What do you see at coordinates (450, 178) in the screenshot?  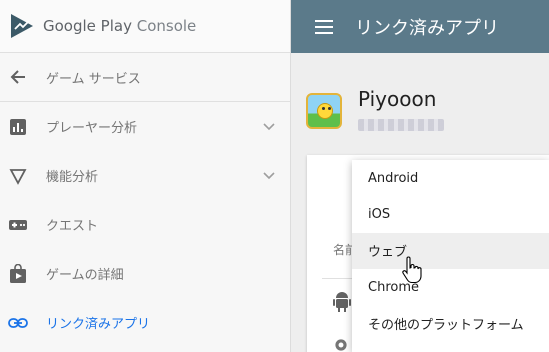 I see `menu-item-android: Android` at bounding box center [450, 178].